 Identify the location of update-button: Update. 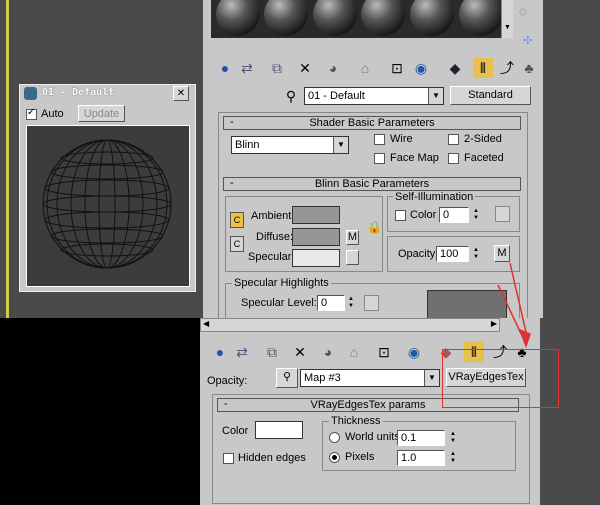
(101, 113).